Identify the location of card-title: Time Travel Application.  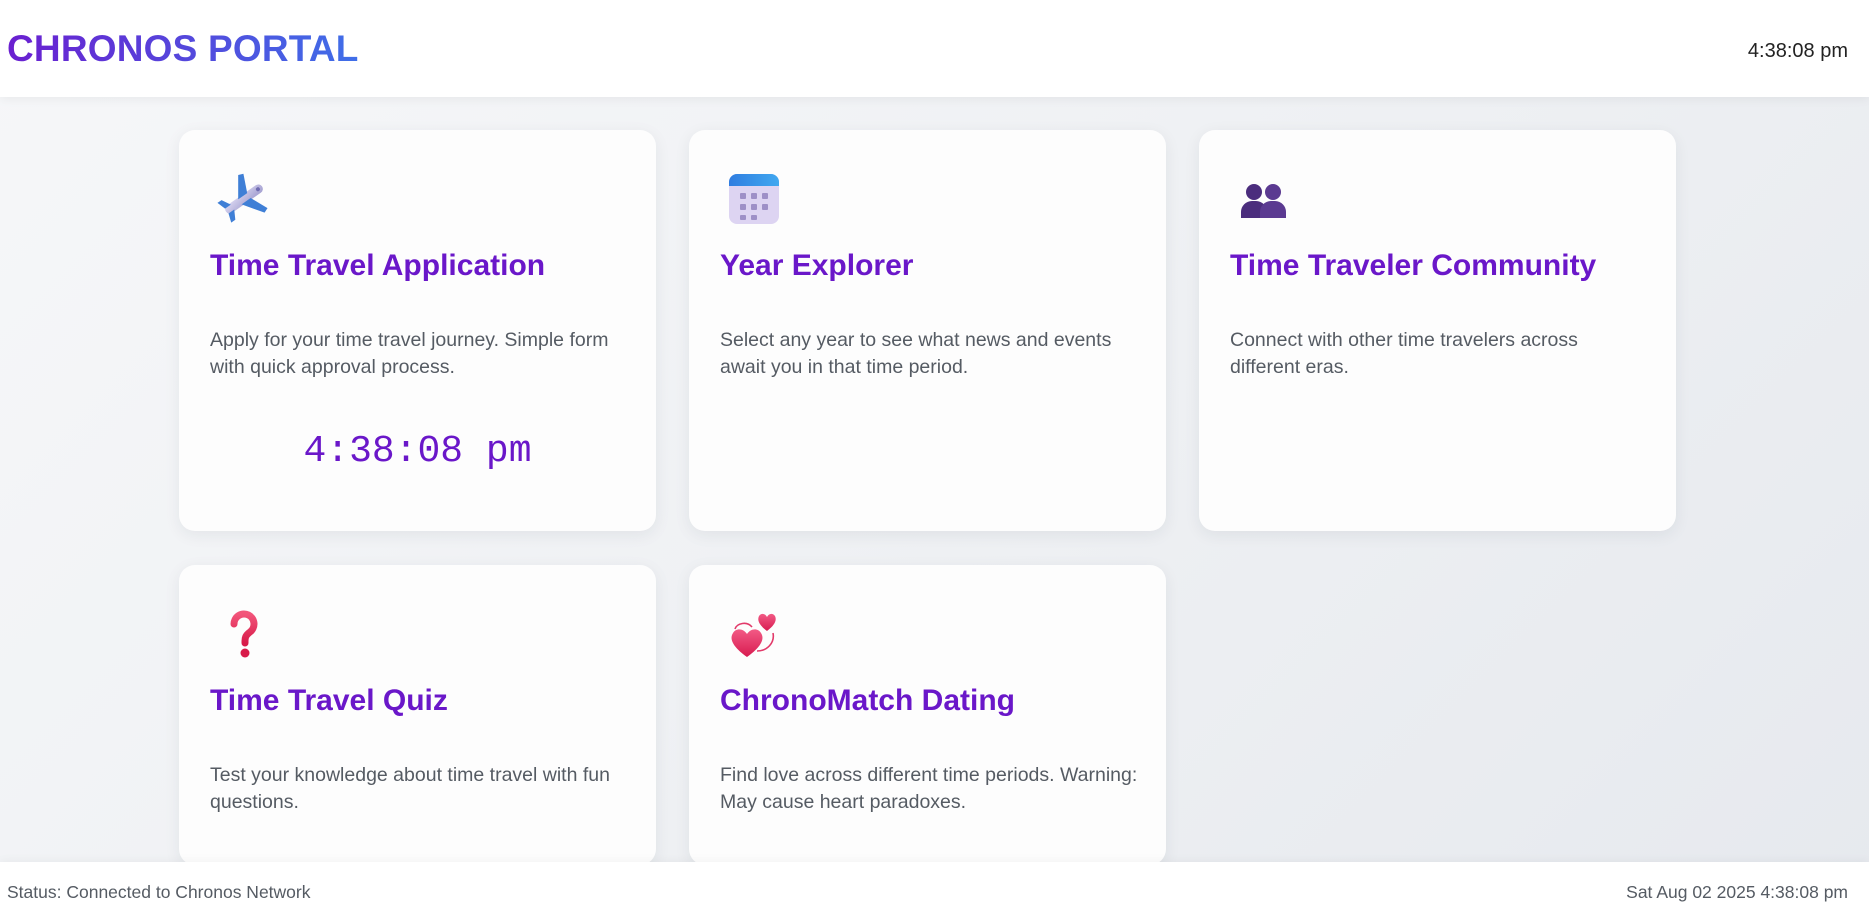
(378, 265).